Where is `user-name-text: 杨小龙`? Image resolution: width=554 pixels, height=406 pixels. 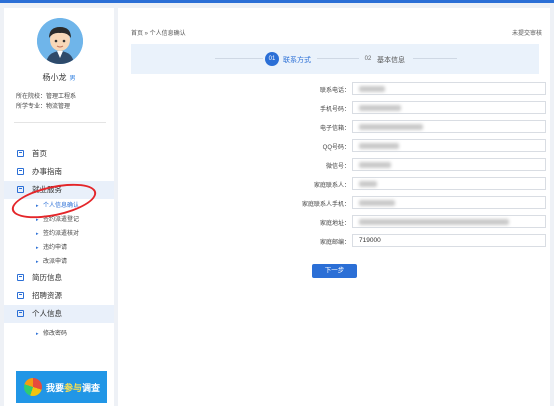
user-name-text: 杨小龙 is located at coordinates (54, 77).